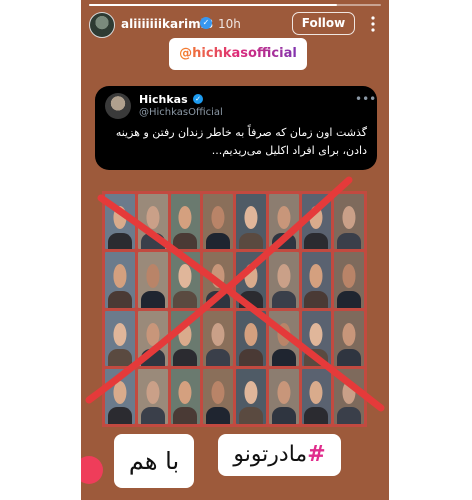  I want to click on together-sticker: با هم, so click(154, 461).